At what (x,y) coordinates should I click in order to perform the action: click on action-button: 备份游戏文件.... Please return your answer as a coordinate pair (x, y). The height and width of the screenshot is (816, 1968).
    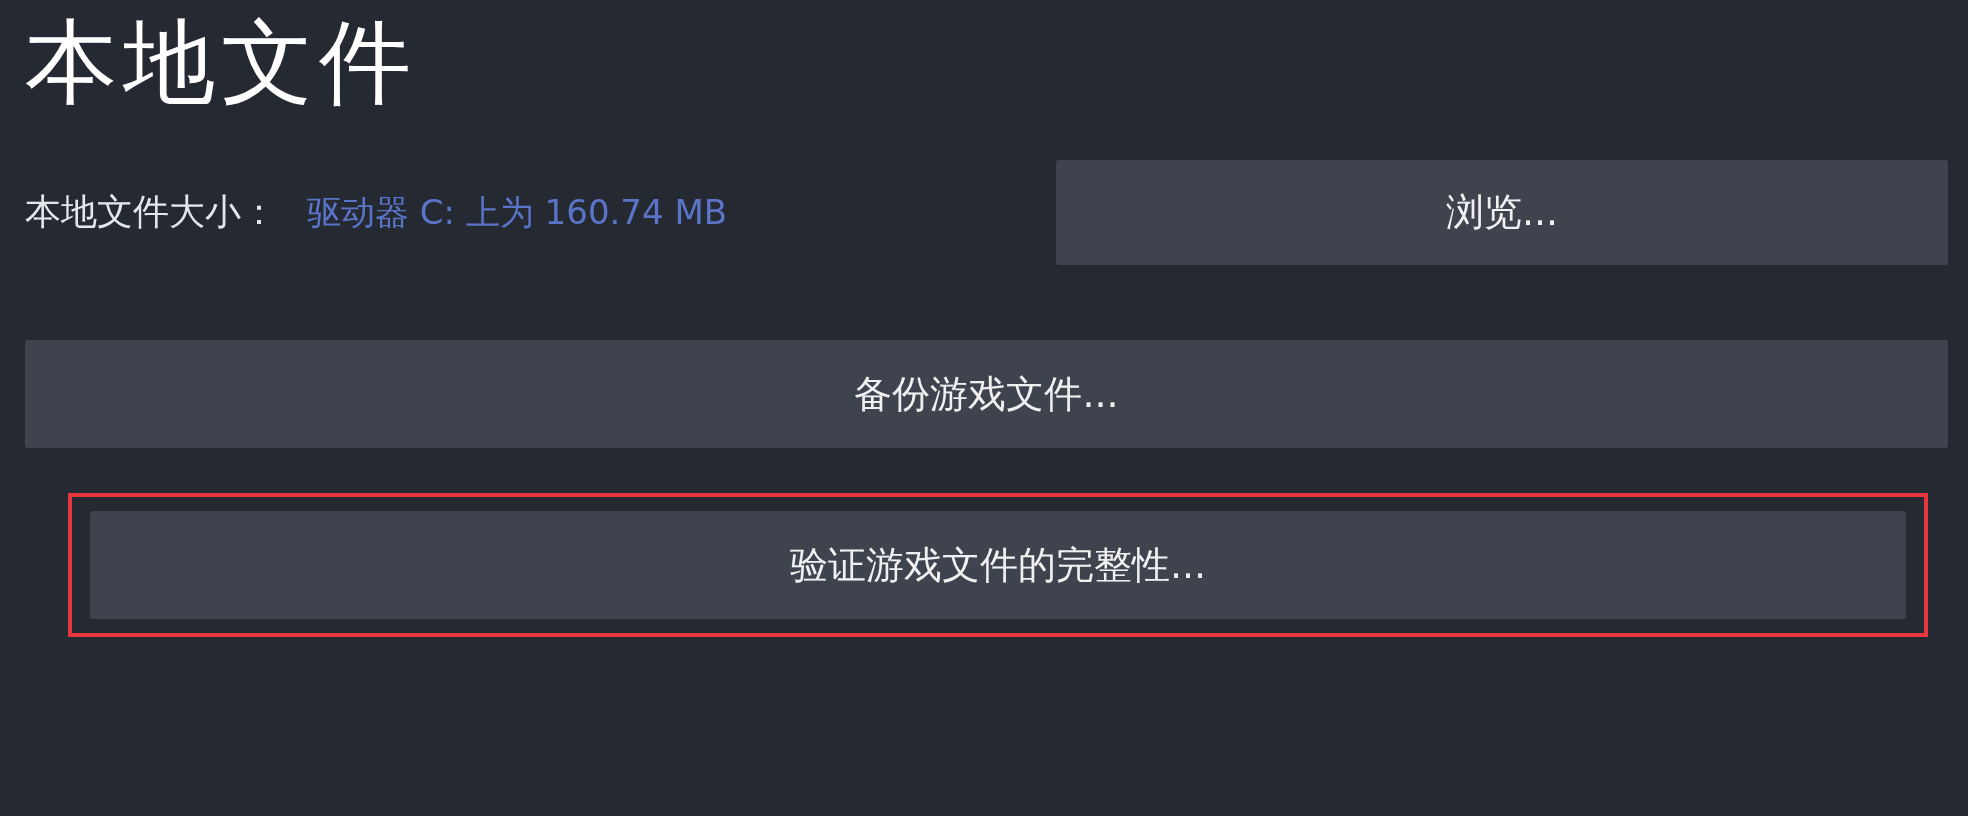
    Looking at the image, I should click on (986, 394).